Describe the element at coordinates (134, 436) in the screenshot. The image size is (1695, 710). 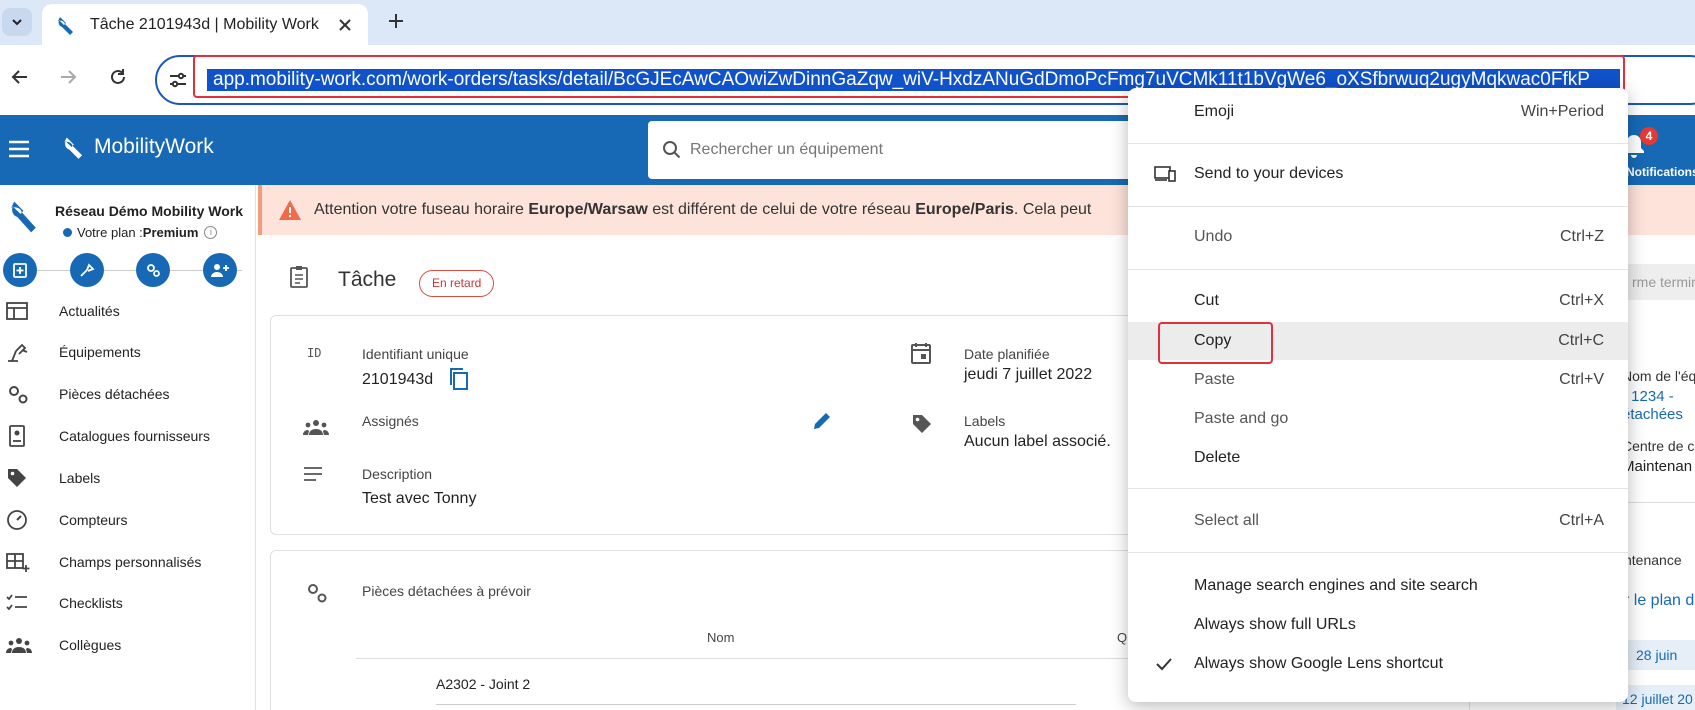
I see `sidebar-item-label: Catalogues fournisseurs` at that location.